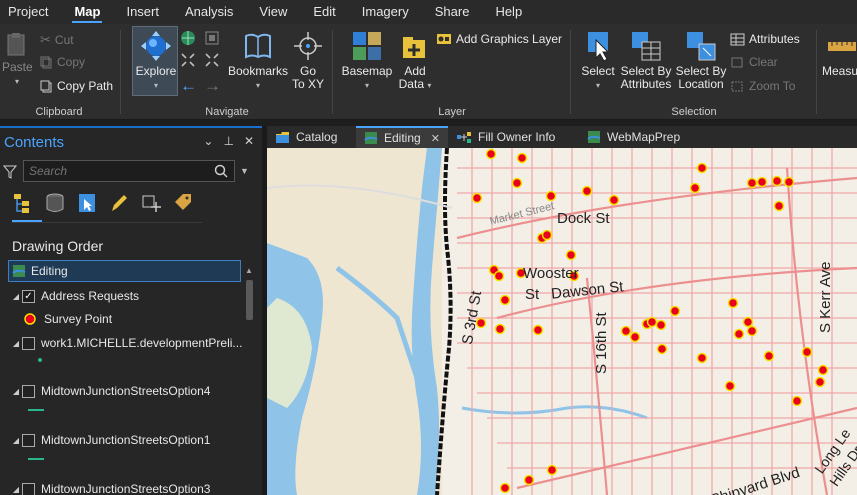 The image size is (857, 495). I want to click on select-button: Select ▾, so click(598, 61).